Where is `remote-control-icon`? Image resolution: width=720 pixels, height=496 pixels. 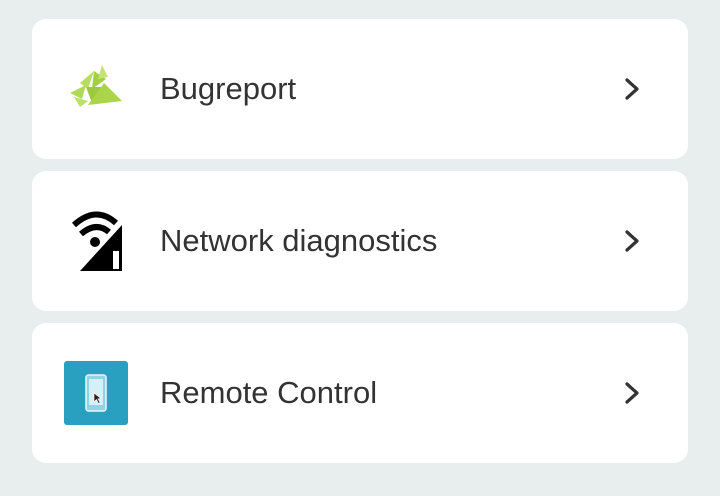
remote-control-icon is located at coordinates (96, 393).